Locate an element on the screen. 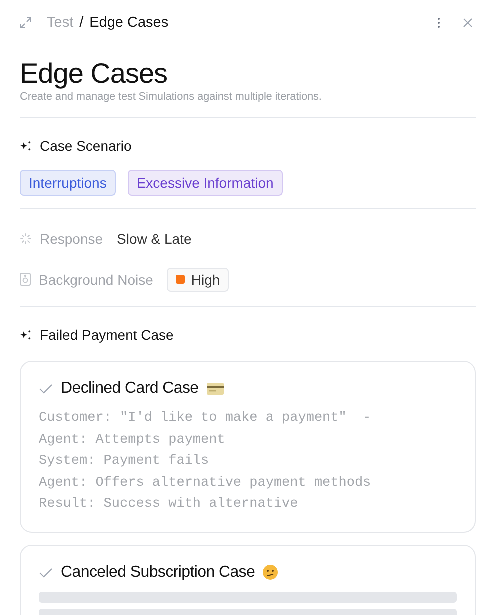  more-icon is located at coordinates (439, 23).